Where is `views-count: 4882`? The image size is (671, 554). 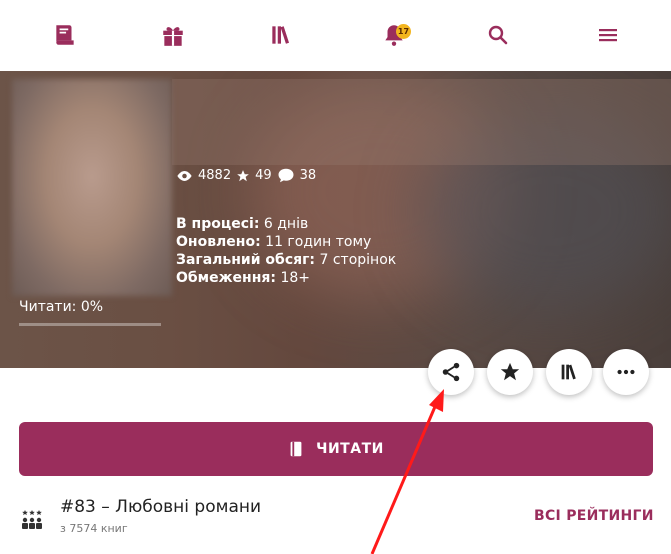
views-count: 4882 is located at coordinates (215, 175).